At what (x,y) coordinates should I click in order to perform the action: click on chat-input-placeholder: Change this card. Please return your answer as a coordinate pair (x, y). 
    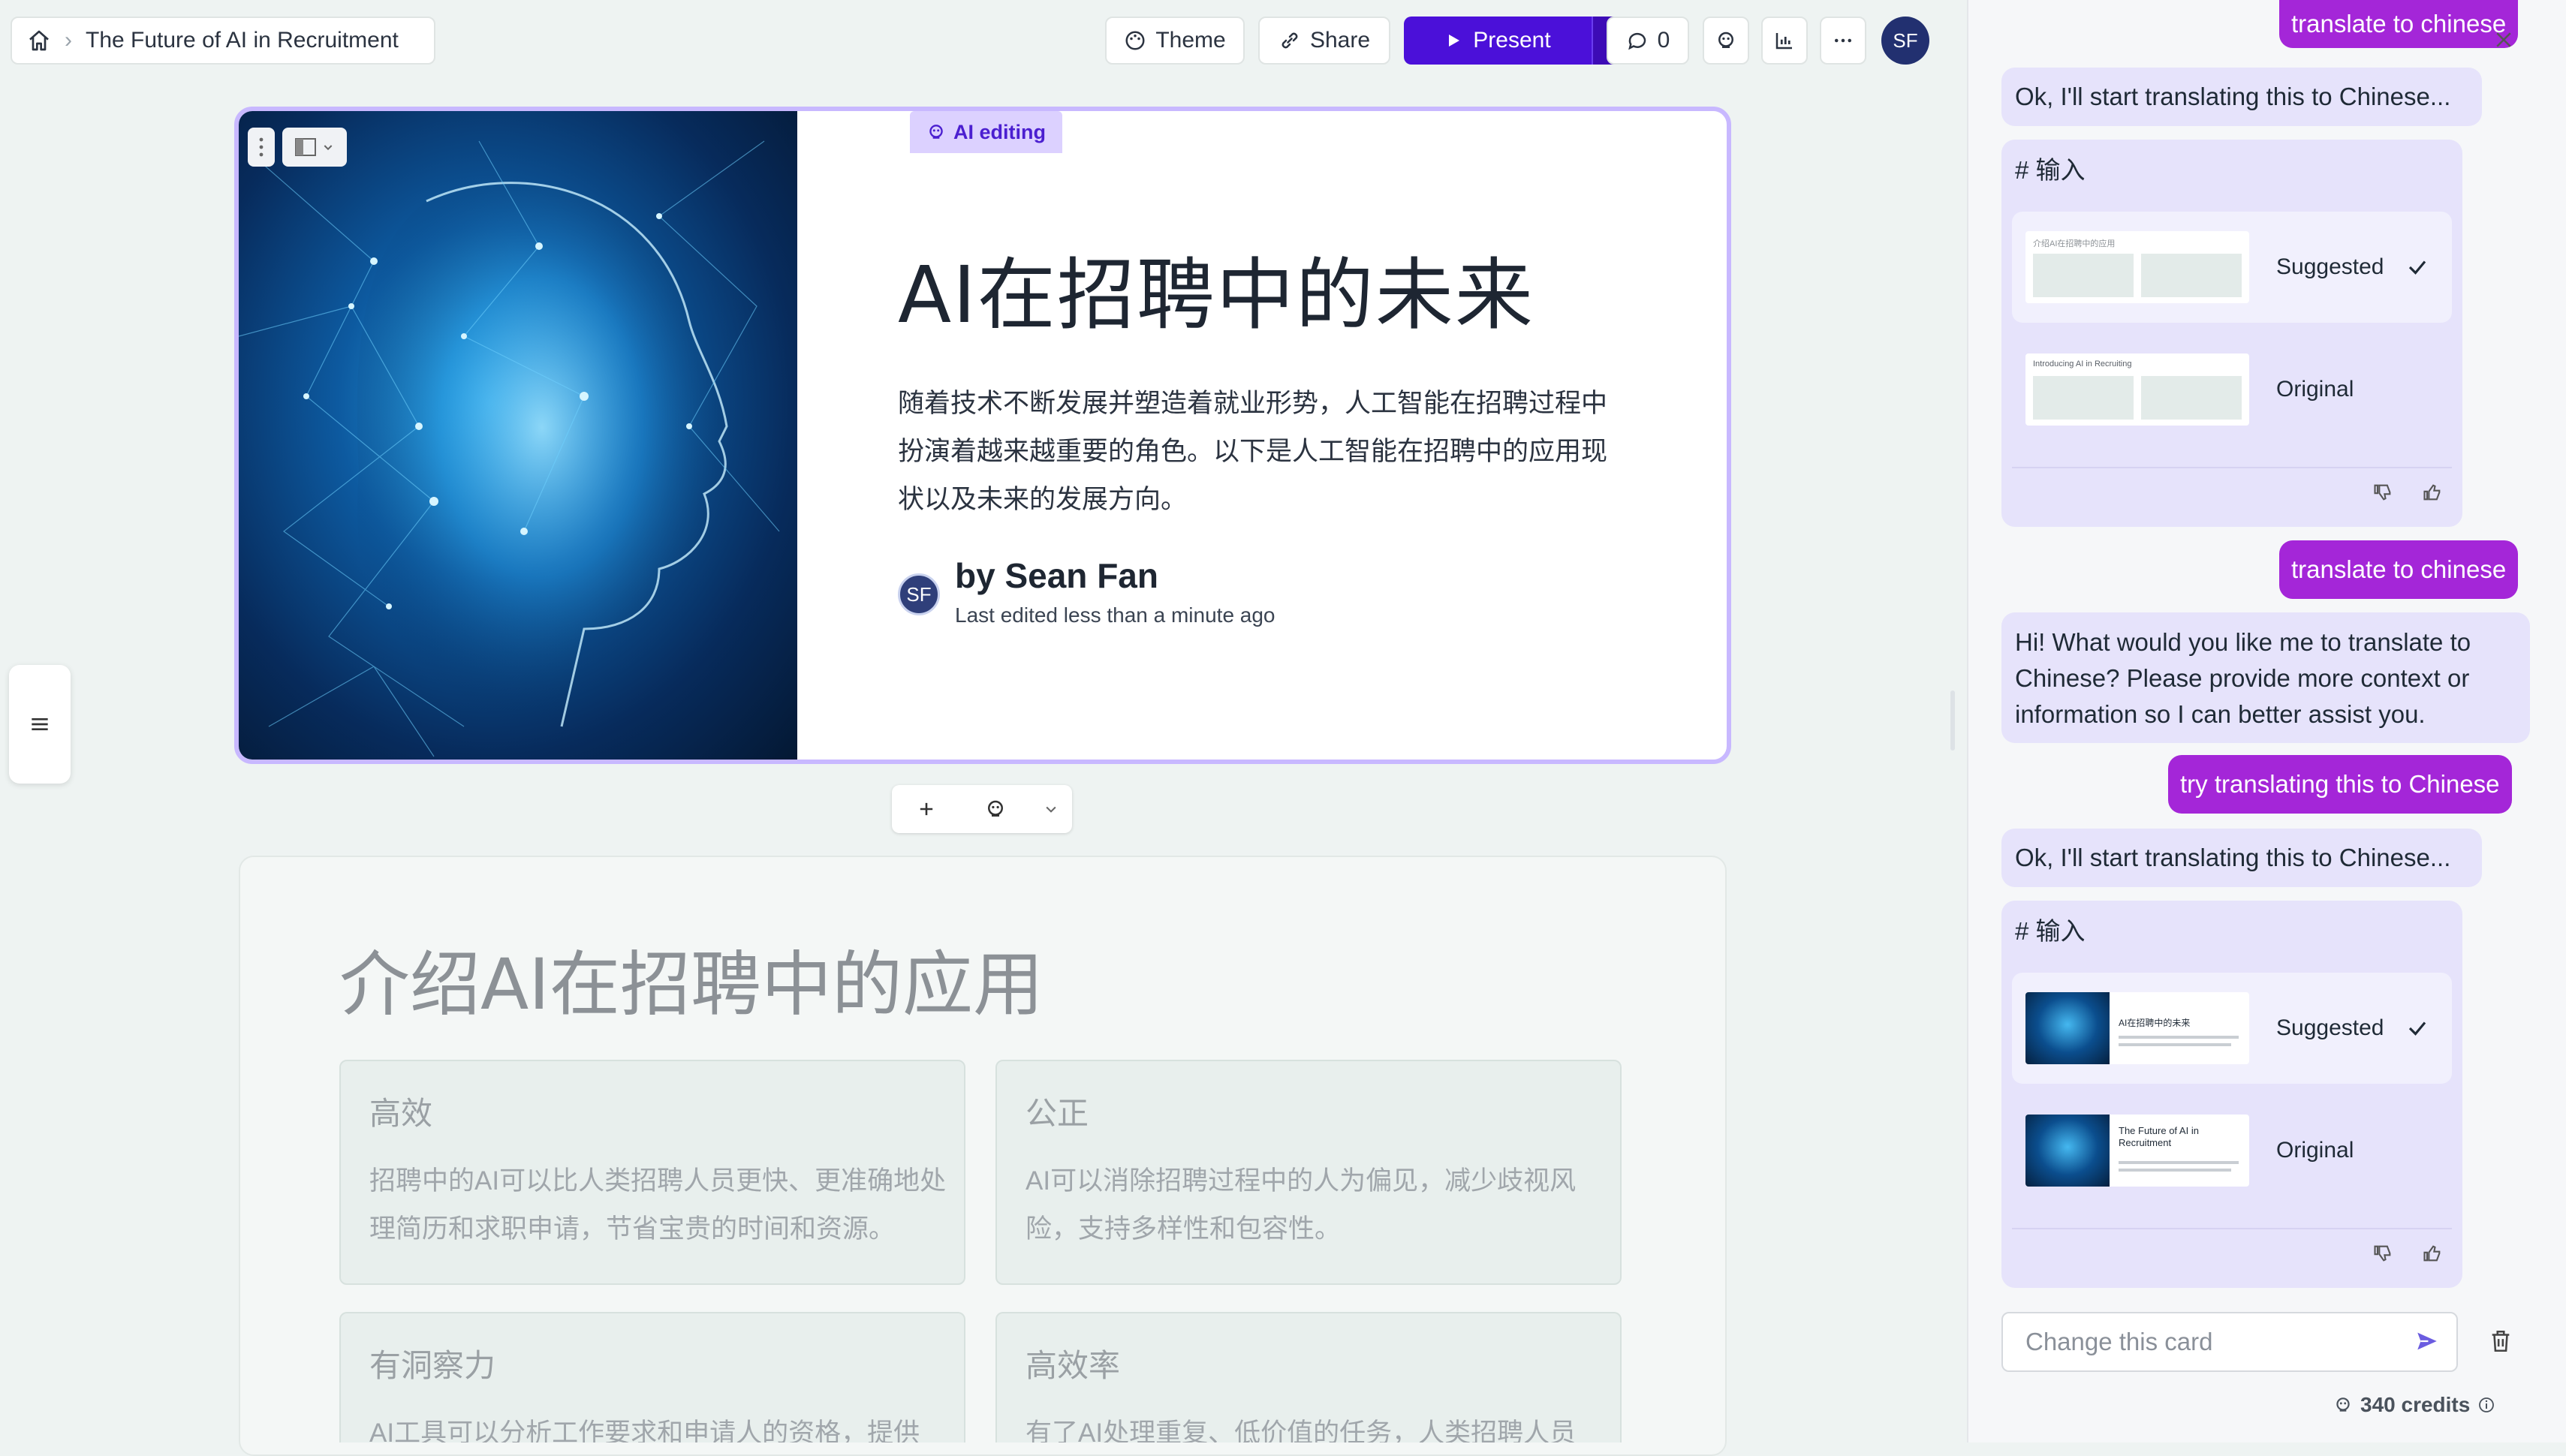
    Looking at the image, I should click on (2119, 1341).